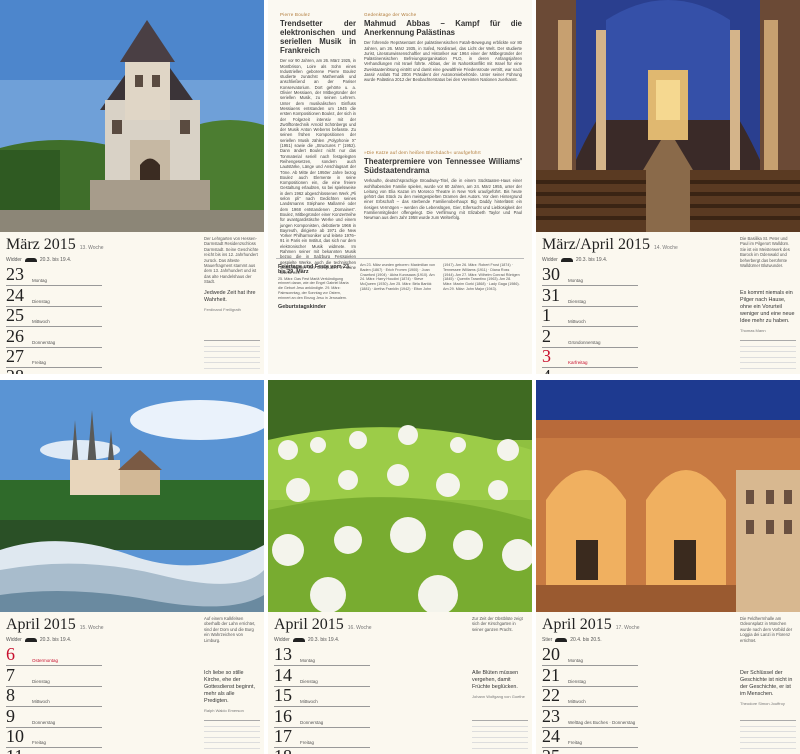  What do you see at coordinates (55, 244) in the screenshot?
I see `page-title: März 2015 13. Woche` at bounding box center [55, 244].